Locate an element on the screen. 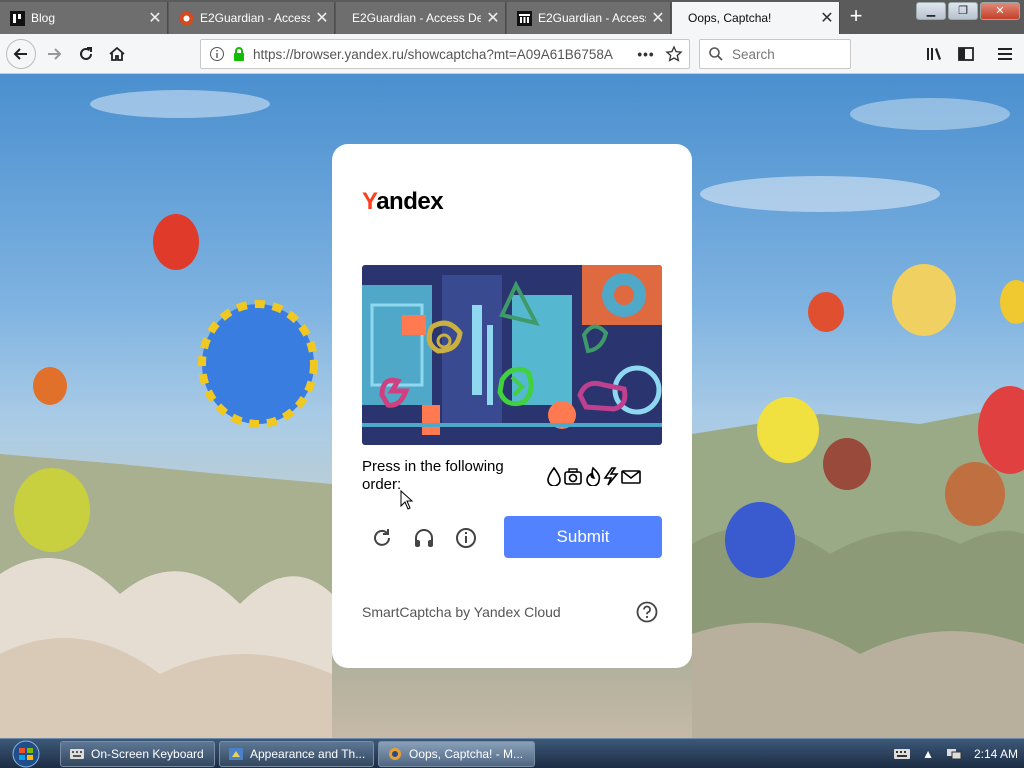 This screenshot has width=1024, height=768. help-question-icon is located at coordinates (647, 612).